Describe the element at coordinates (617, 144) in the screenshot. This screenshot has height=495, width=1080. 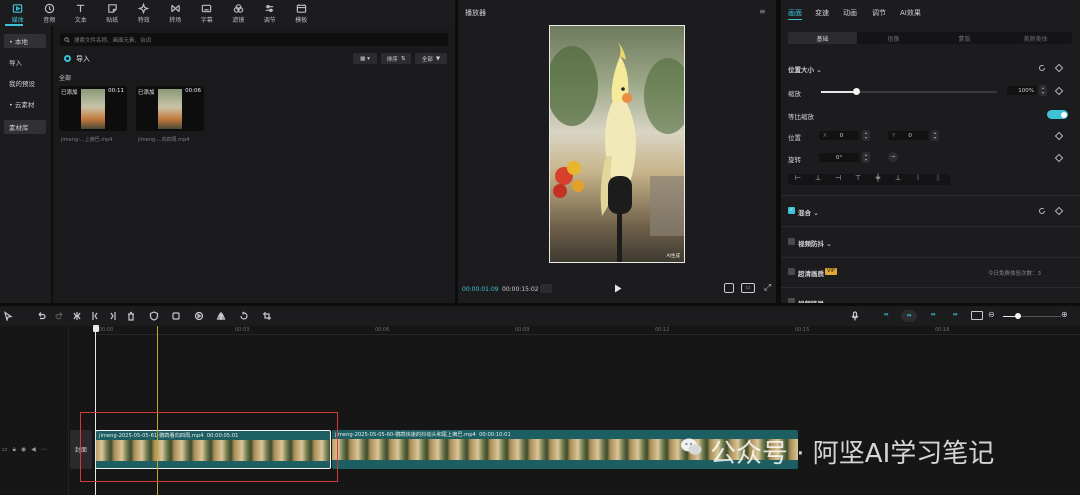
I see `video-preview: AI生成` at that location.